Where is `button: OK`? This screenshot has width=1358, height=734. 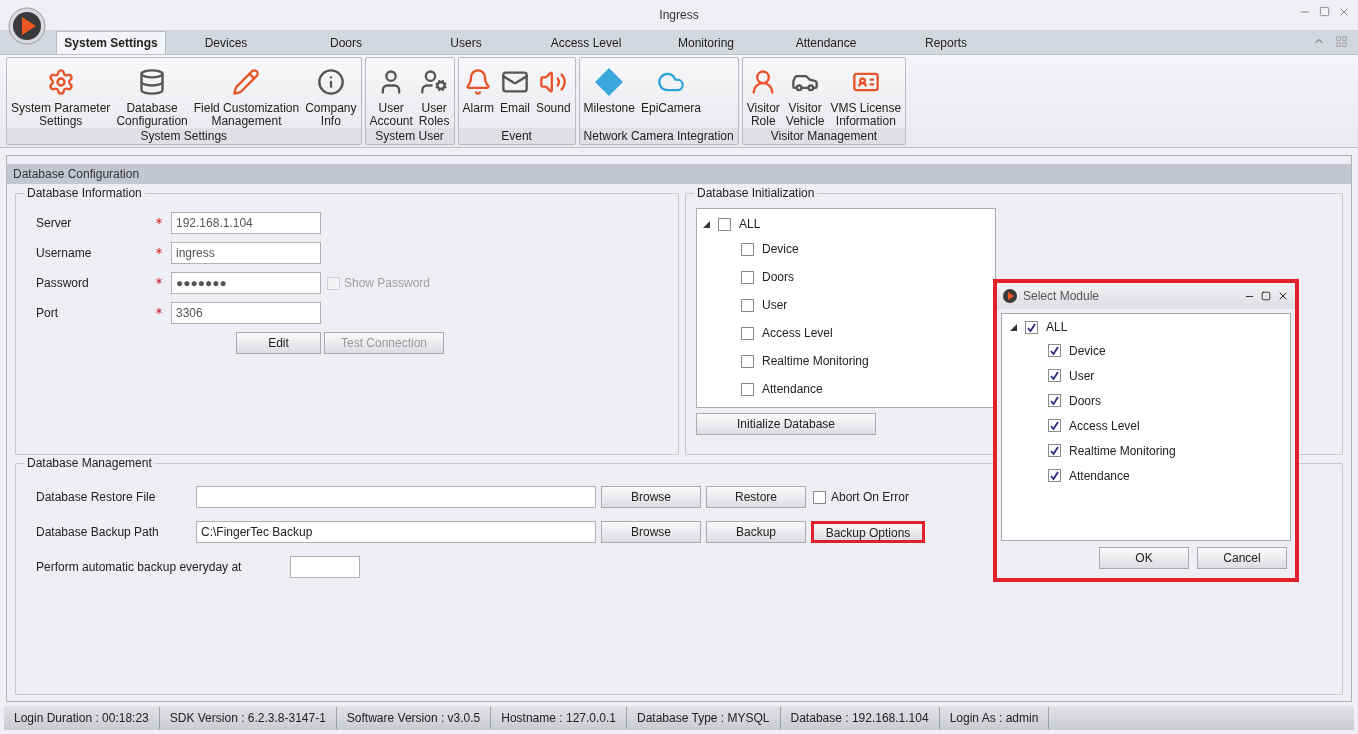 button: OK is located at coordinates (1144, 558).